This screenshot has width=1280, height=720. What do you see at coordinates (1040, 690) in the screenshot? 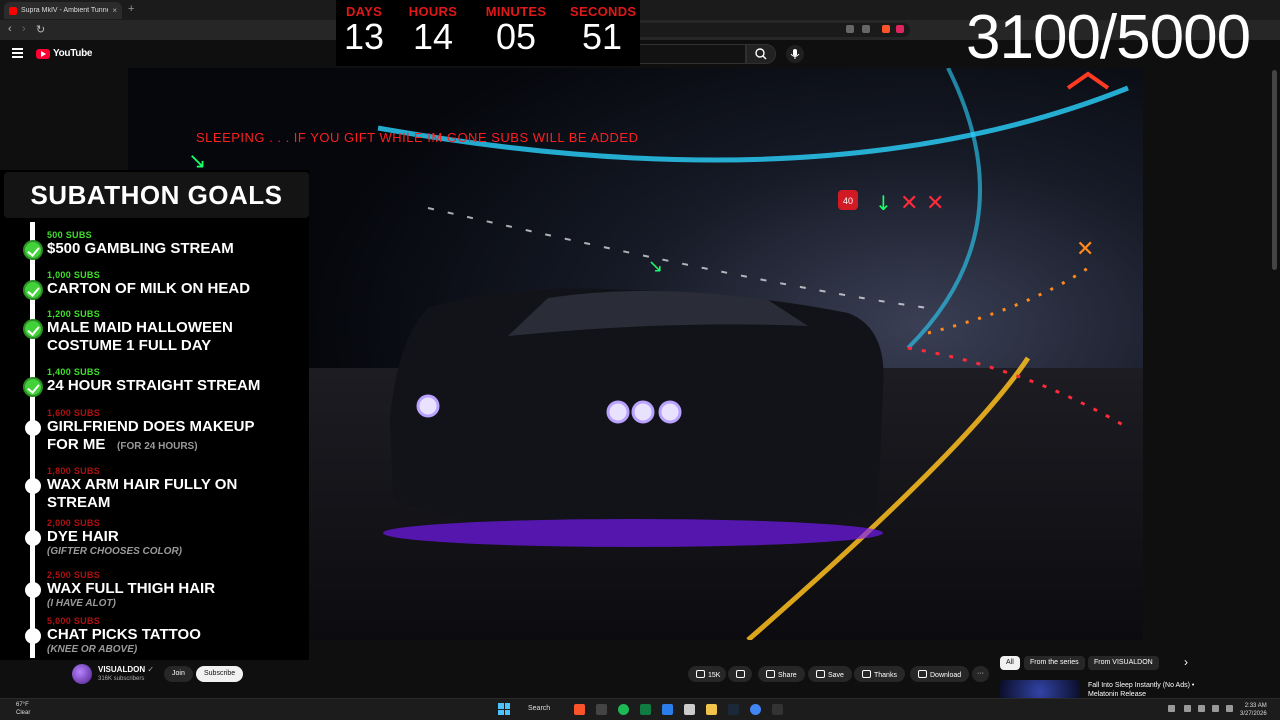
I see `recommended-thumbnail` at bounding box center [1040, 690].